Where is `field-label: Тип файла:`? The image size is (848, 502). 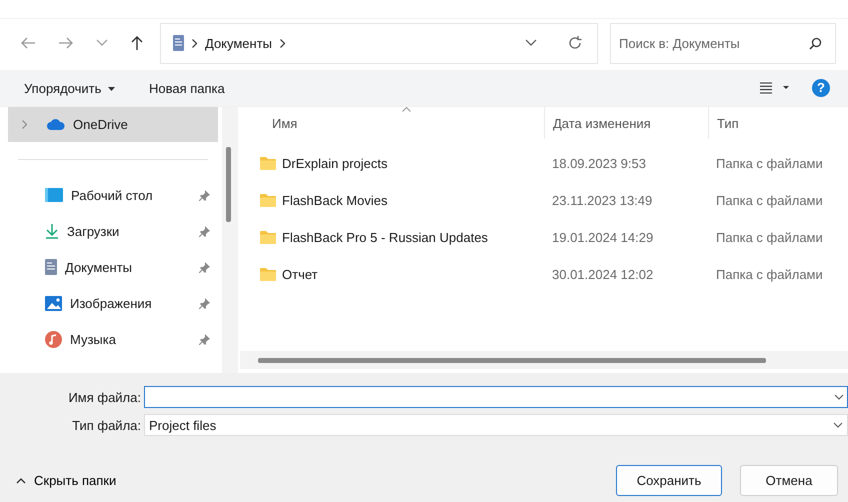
field-label: Тип файла: is located at coordinates (106, 425).